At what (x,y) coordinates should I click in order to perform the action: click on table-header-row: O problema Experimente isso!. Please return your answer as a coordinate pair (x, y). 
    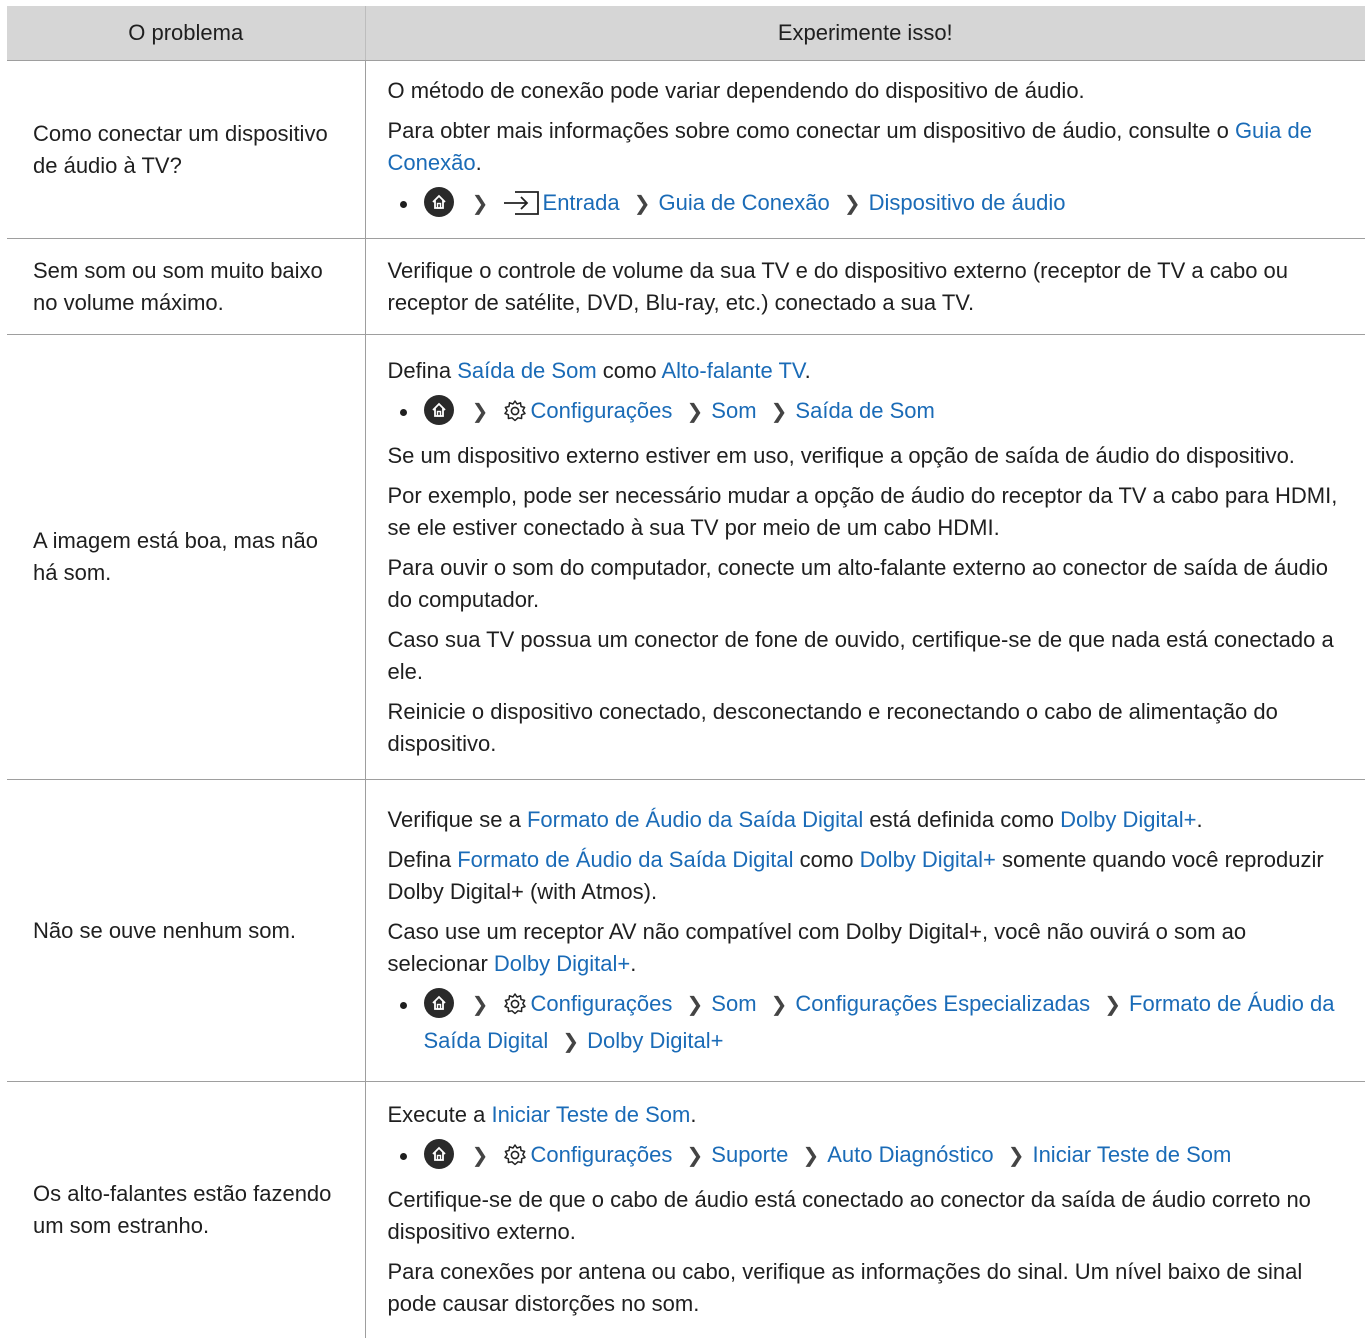
    Looking at the image, I should click on (686, 33).